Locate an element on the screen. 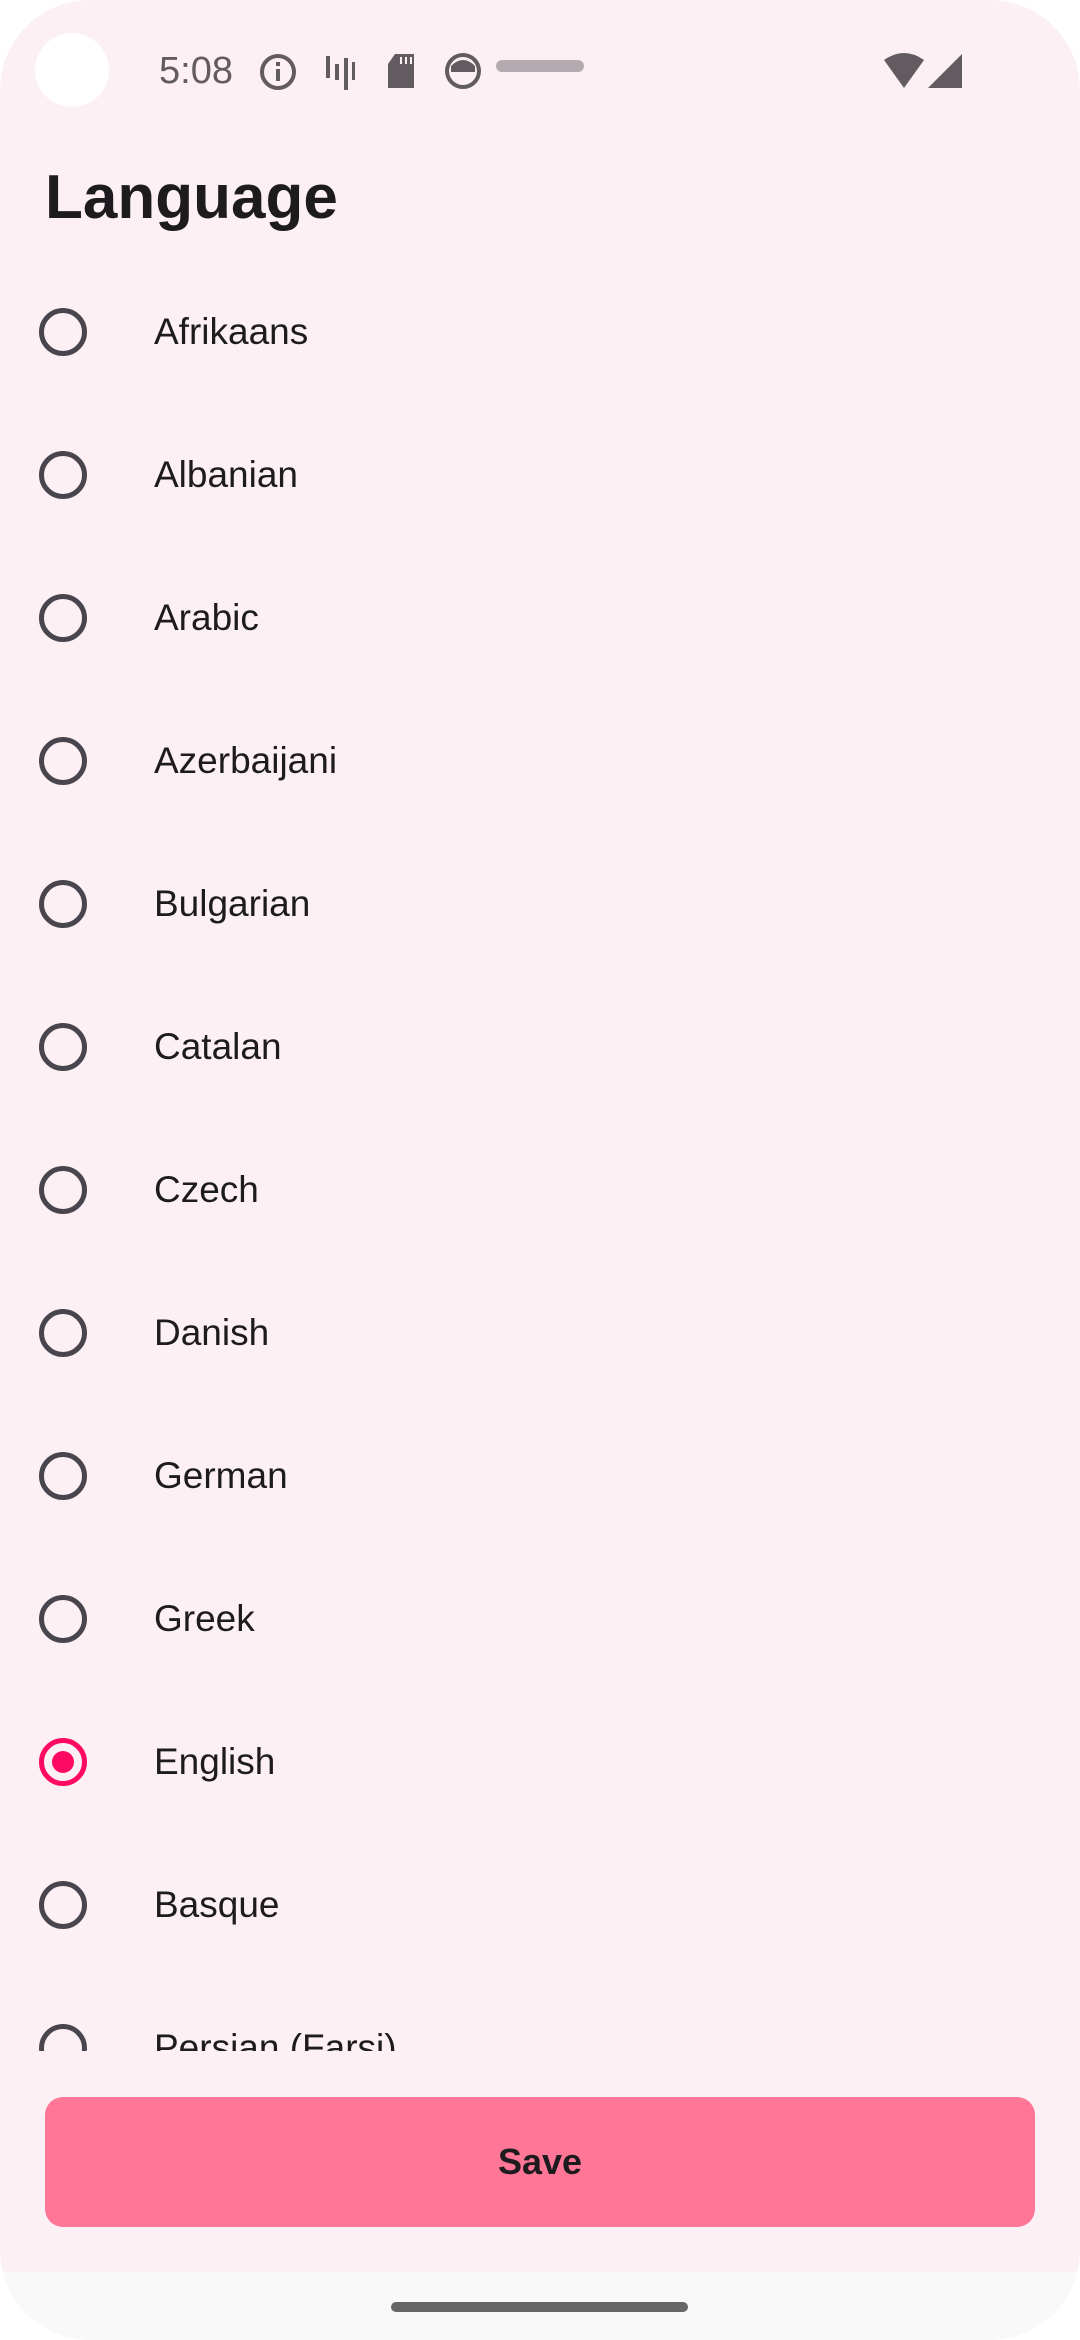 This screenshot has width=1080, height=2340. language-label: Bulgarian is located at coordinates (232, 903).